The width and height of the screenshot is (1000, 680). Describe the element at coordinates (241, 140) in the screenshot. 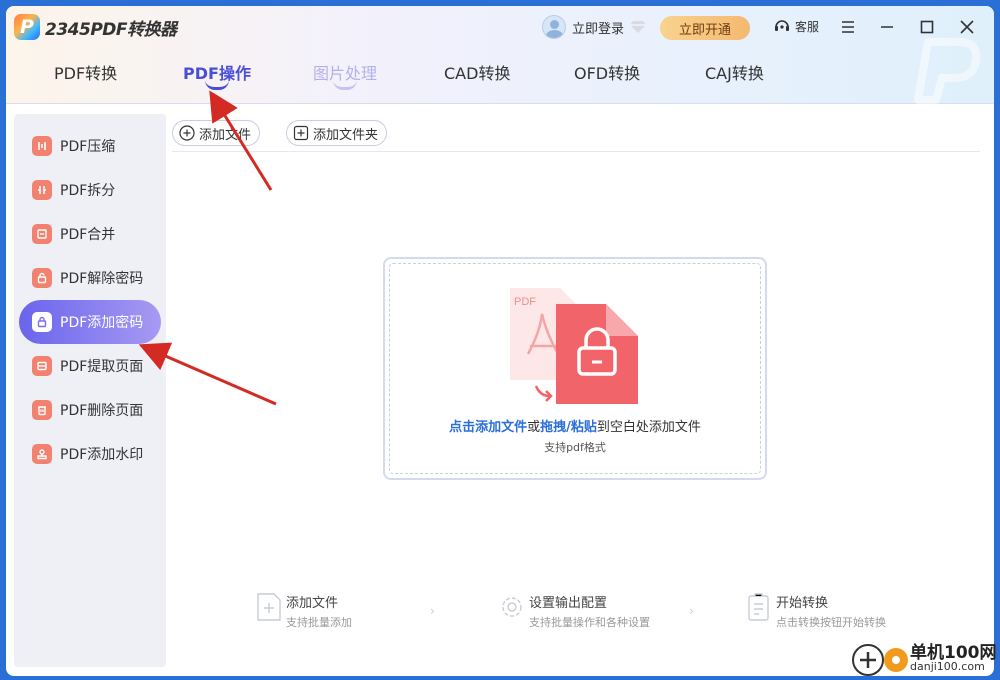

I see `annotation-arrow-tab` at that location.